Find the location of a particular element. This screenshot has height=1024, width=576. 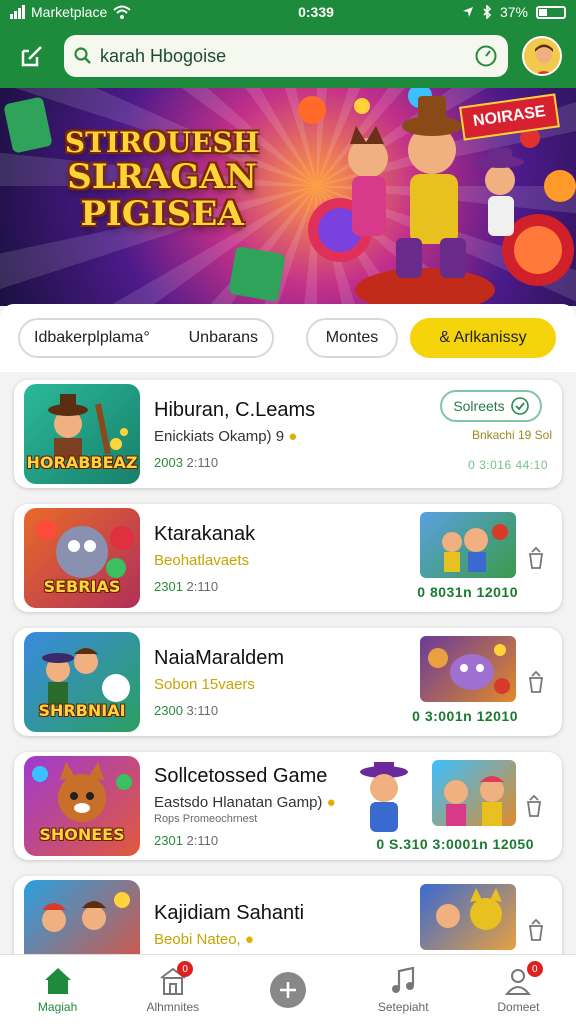

nav-add is located at coordinates (287, 989).